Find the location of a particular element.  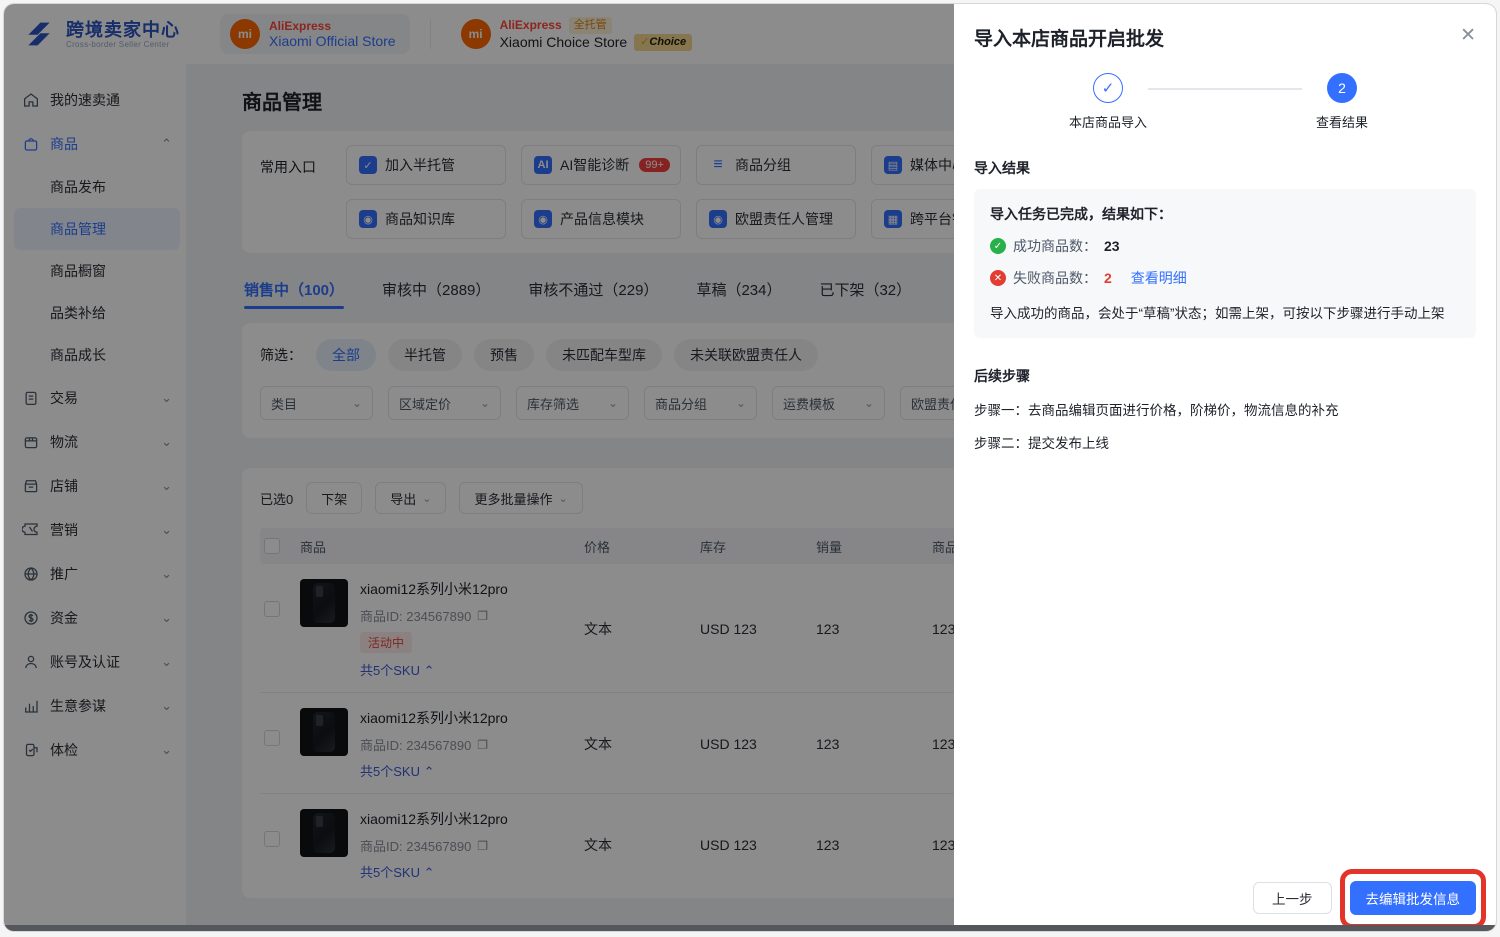

close-icon: ✕ is located at coordinates (1468, 35).